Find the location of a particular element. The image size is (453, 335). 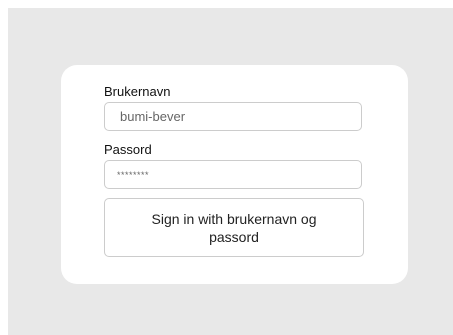

username-label: Brukernavn is located at coordinates (137, 91).